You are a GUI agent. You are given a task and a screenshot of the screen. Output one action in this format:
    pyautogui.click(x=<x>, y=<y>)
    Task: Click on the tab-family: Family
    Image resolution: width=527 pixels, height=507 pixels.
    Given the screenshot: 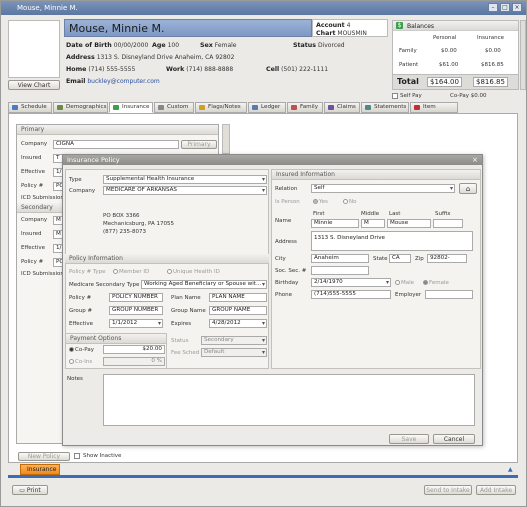 What is the action you would take?
    pyautogui.click(x=305, y=107)
    